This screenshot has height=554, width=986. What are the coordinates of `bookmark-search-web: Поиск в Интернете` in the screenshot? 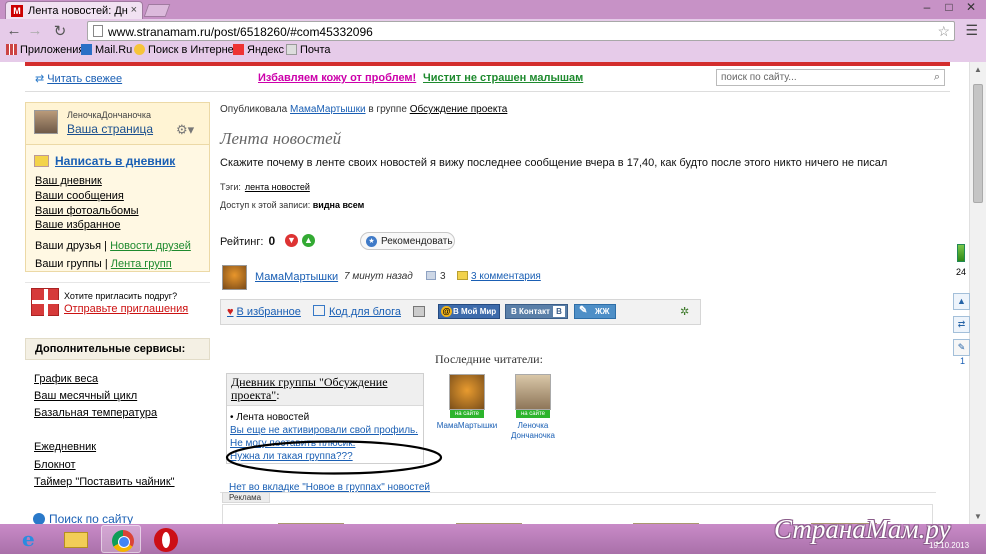 It's located at (189, 50).